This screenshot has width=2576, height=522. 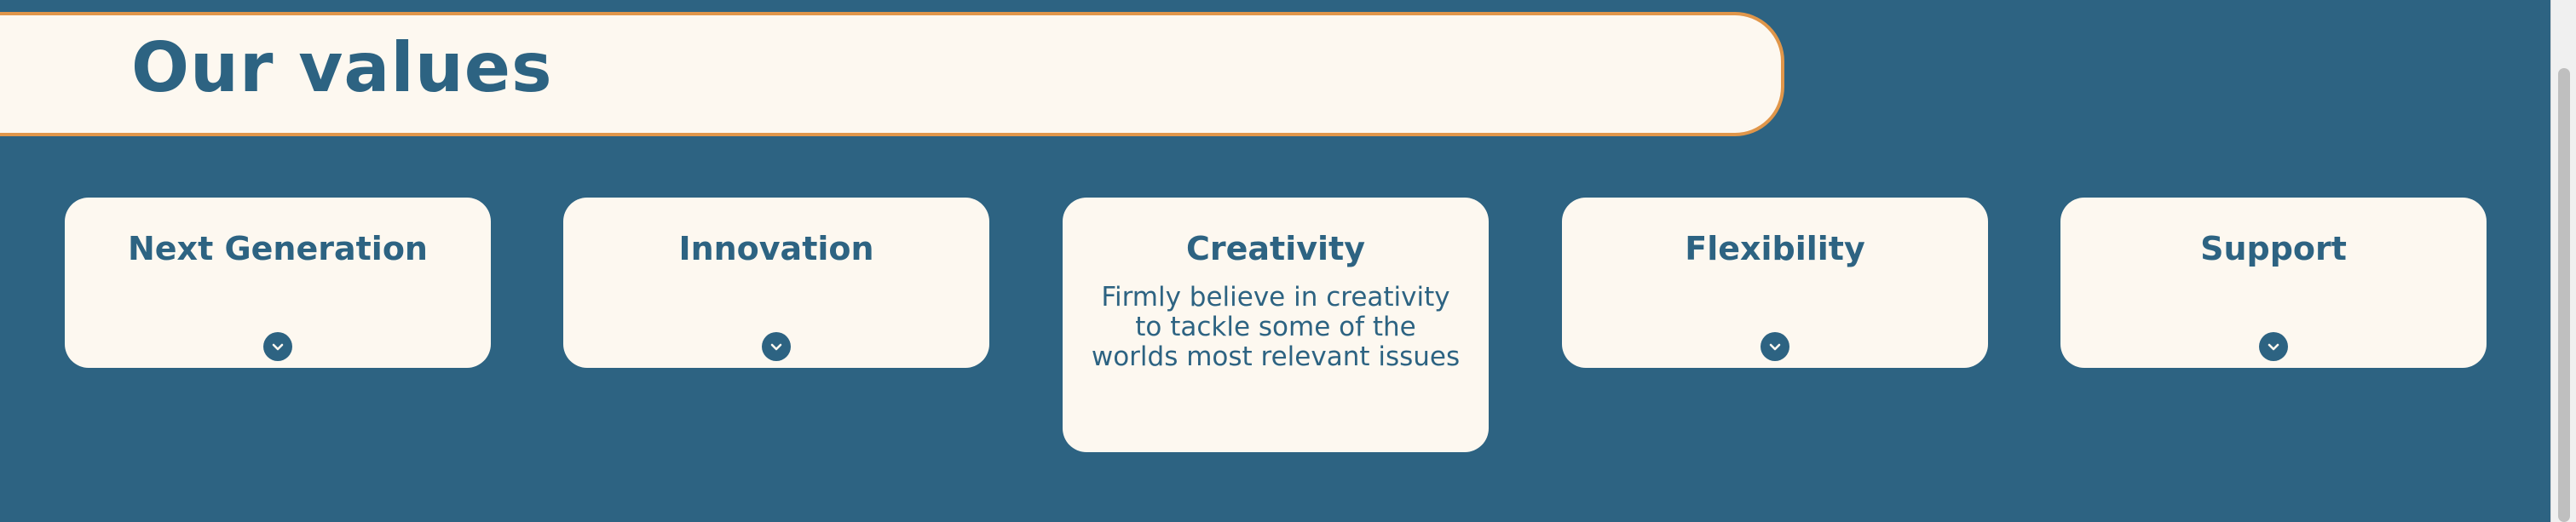 What do you see at coordinates (2564, 295) in the screenshot?
I see `scrollbar-thumb` at bounding box center [2564, 295].